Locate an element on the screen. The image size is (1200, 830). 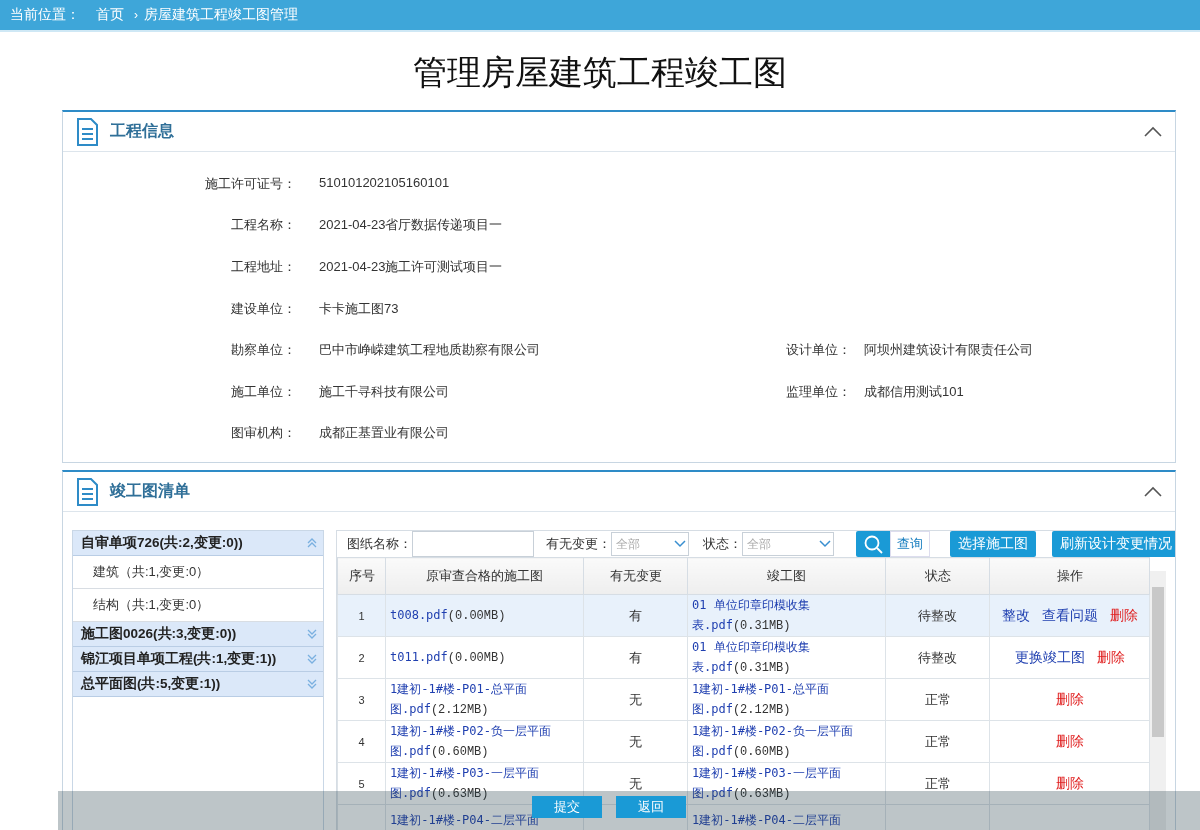
field-value: 2021-04-23施工许可测试项目一 is located at coordinates (411, 267).